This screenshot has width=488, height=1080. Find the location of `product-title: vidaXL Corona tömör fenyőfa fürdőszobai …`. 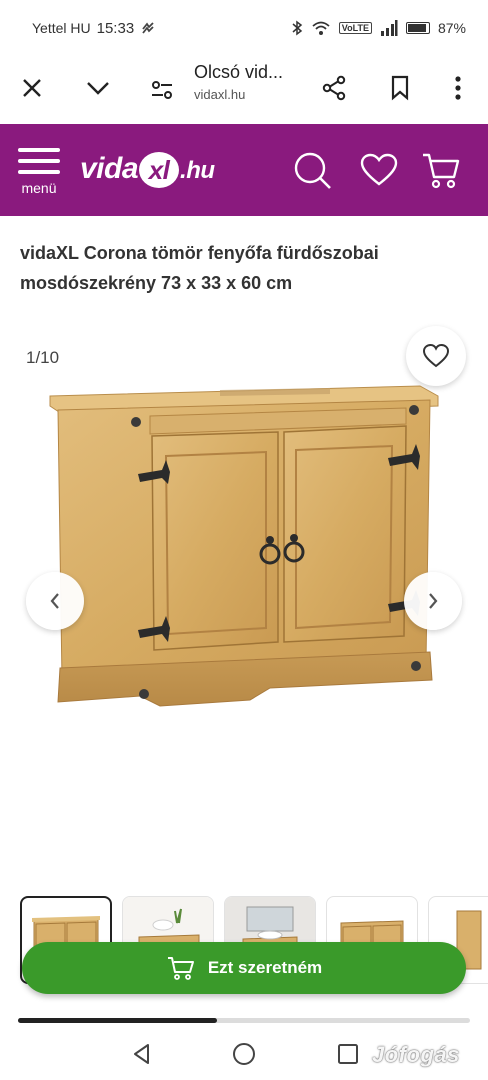

product-title: vidaXL Corona tömör fenyőfa fürdőszobai … is located at coordinates (199, 268).